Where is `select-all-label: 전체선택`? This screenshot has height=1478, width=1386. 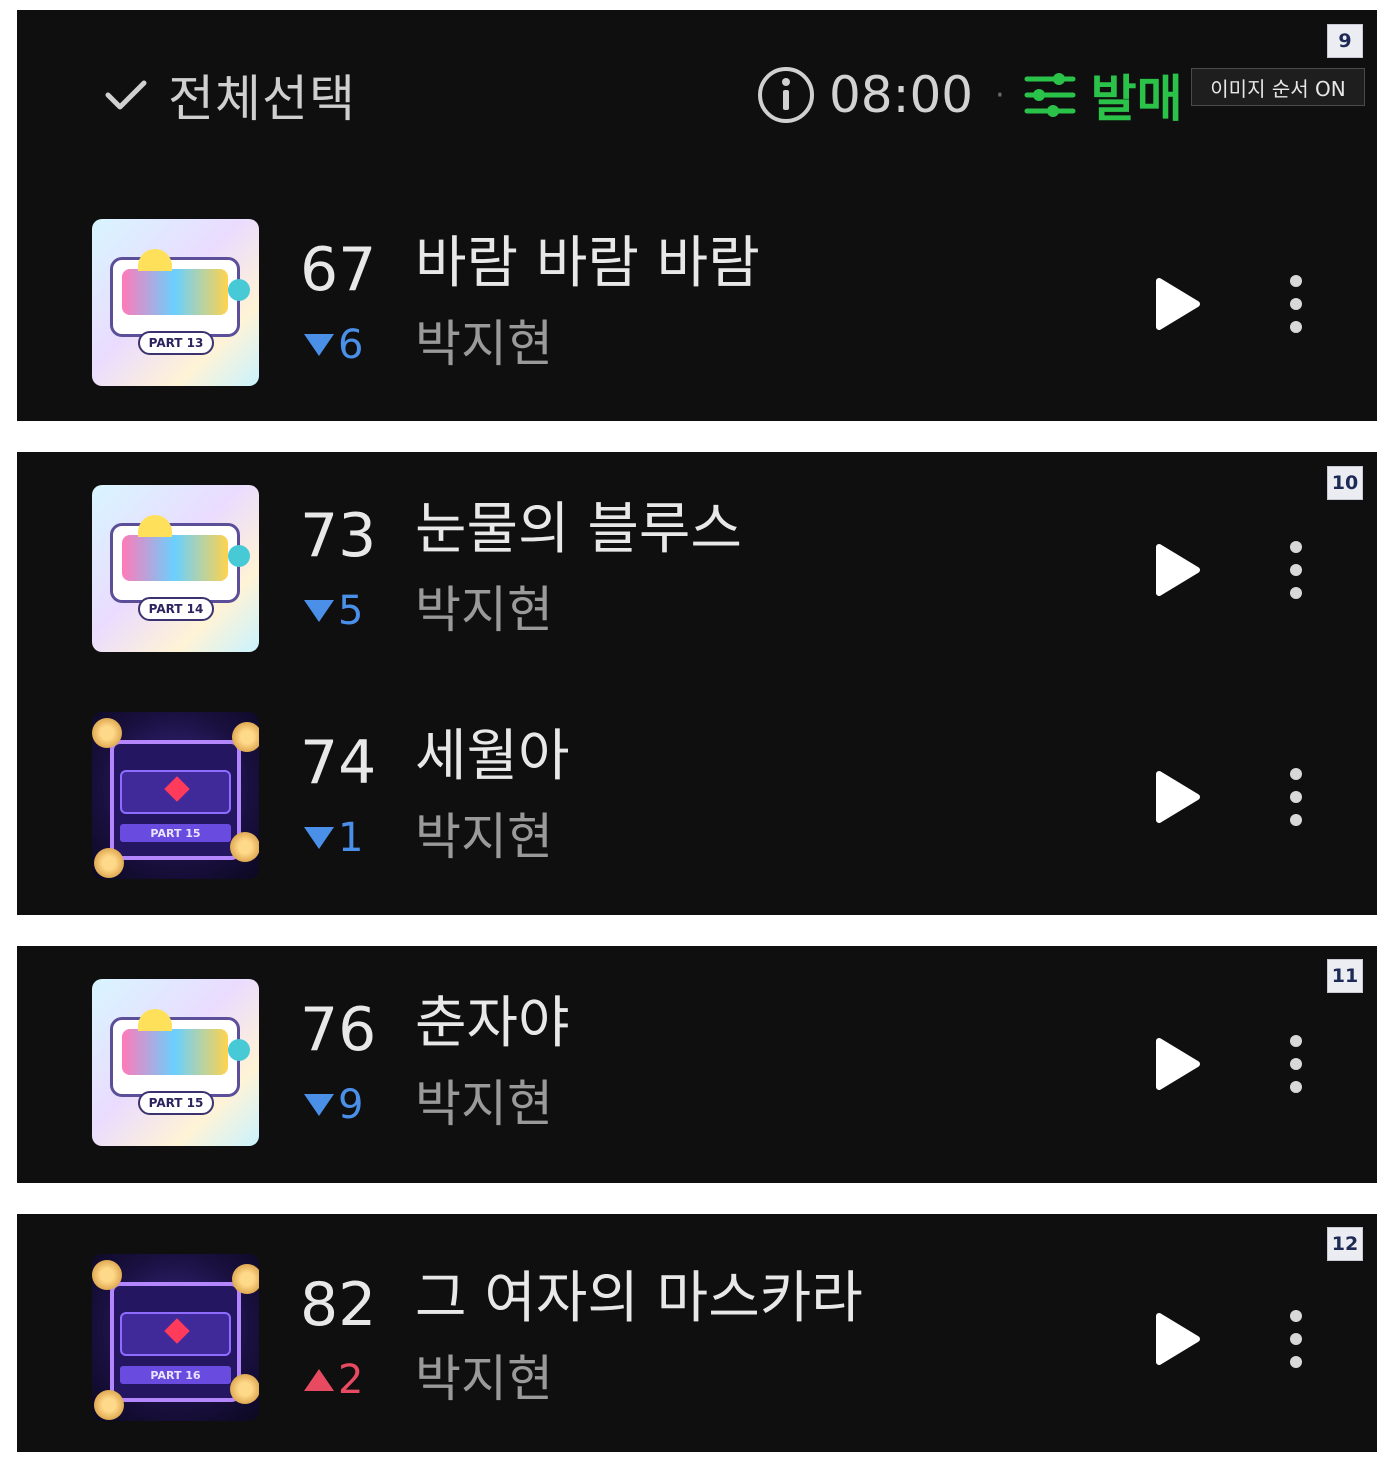
select-all-label: 전체선택 is located at coordinates (262, 99).